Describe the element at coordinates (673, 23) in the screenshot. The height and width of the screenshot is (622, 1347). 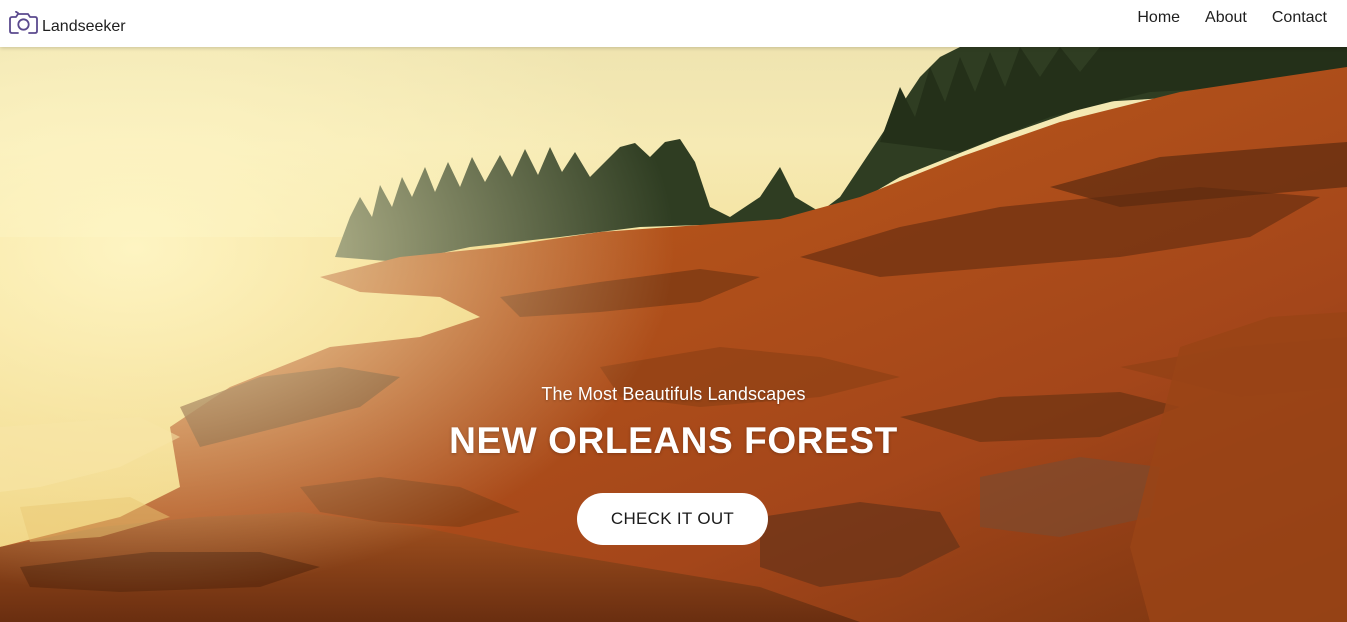
I see `navbar: Landseeker Home About Contact` at that location.